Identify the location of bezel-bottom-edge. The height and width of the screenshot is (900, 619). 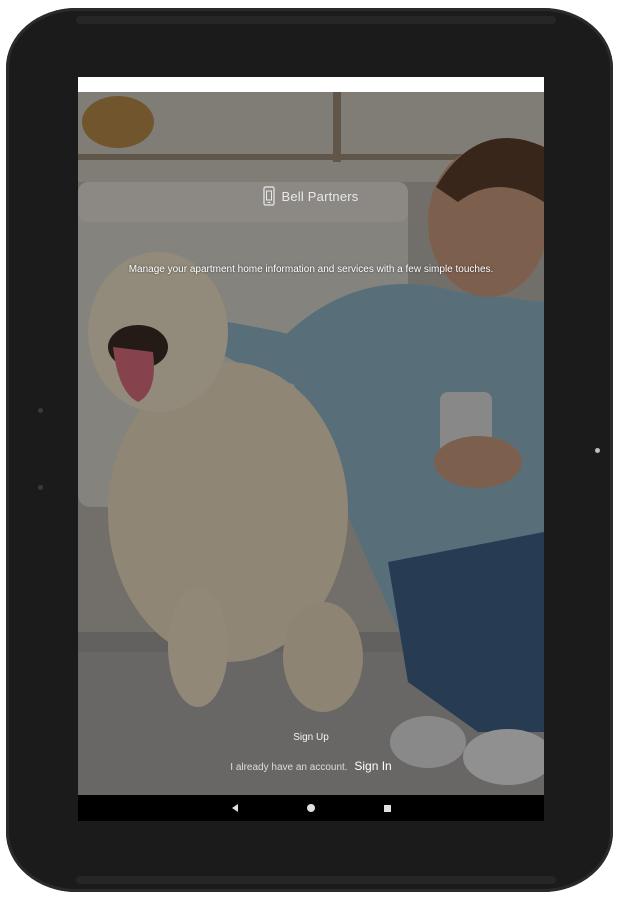
(316, 880).